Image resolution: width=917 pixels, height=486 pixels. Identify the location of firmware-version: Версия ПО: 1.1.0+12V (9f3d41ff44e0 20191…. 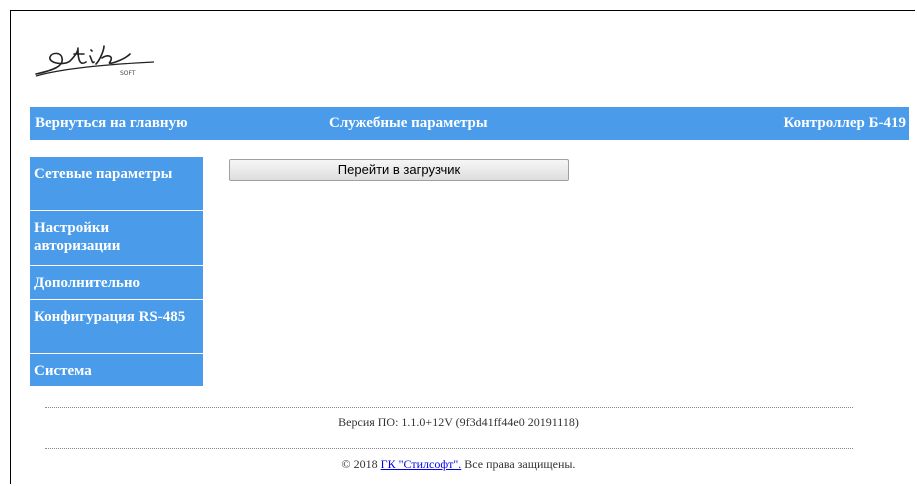
(458, 422).